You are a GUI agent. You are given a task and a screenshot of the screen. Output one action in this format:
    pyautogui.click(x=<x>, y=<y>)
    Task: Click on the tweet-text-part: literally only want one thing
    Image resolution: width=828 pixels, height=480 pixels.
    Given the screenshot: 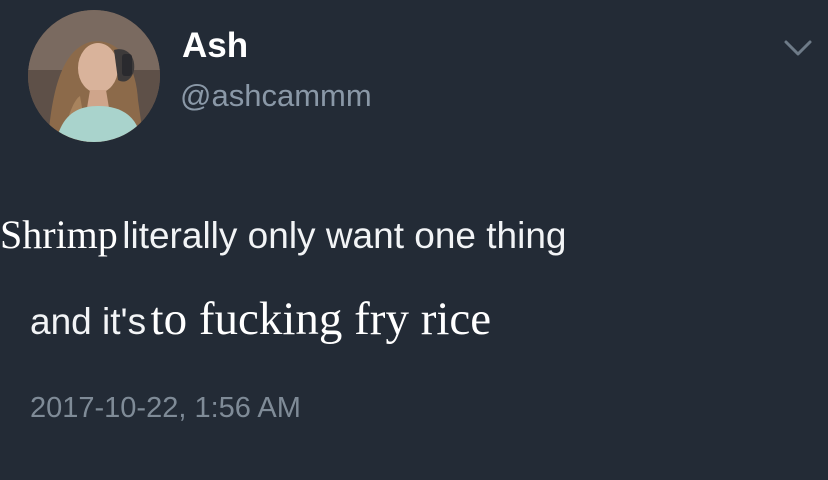 What is the action you would take?
    pyautogui.click(x=344, y=235)
    